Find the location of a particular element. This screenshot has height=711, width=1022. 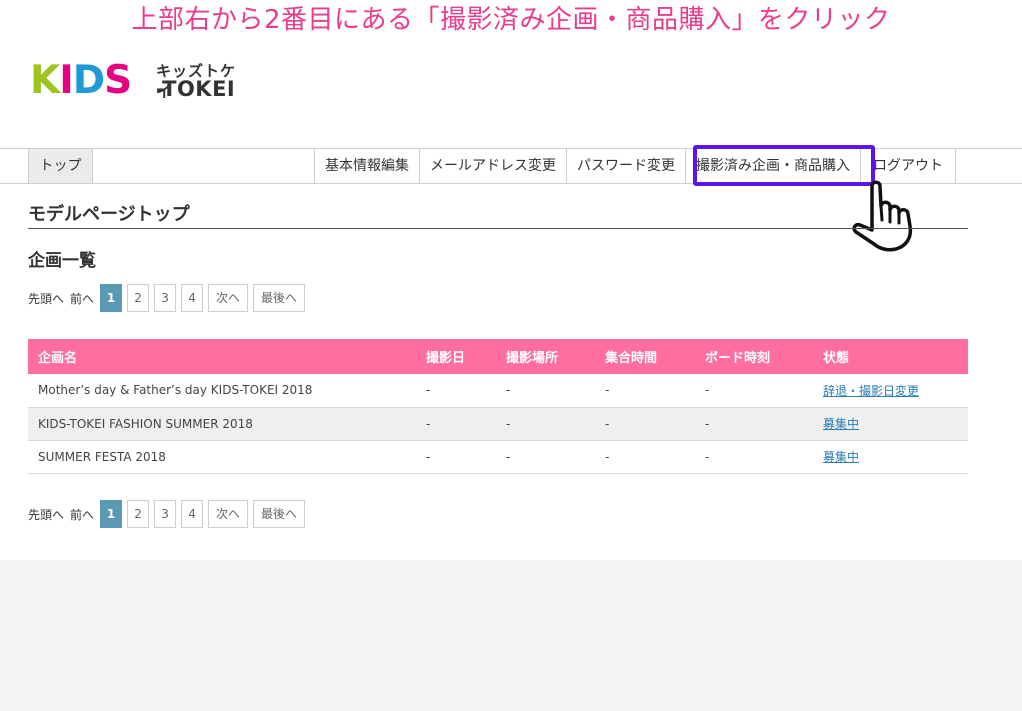

header-status: 状態 is located at coordinates (890, 356).